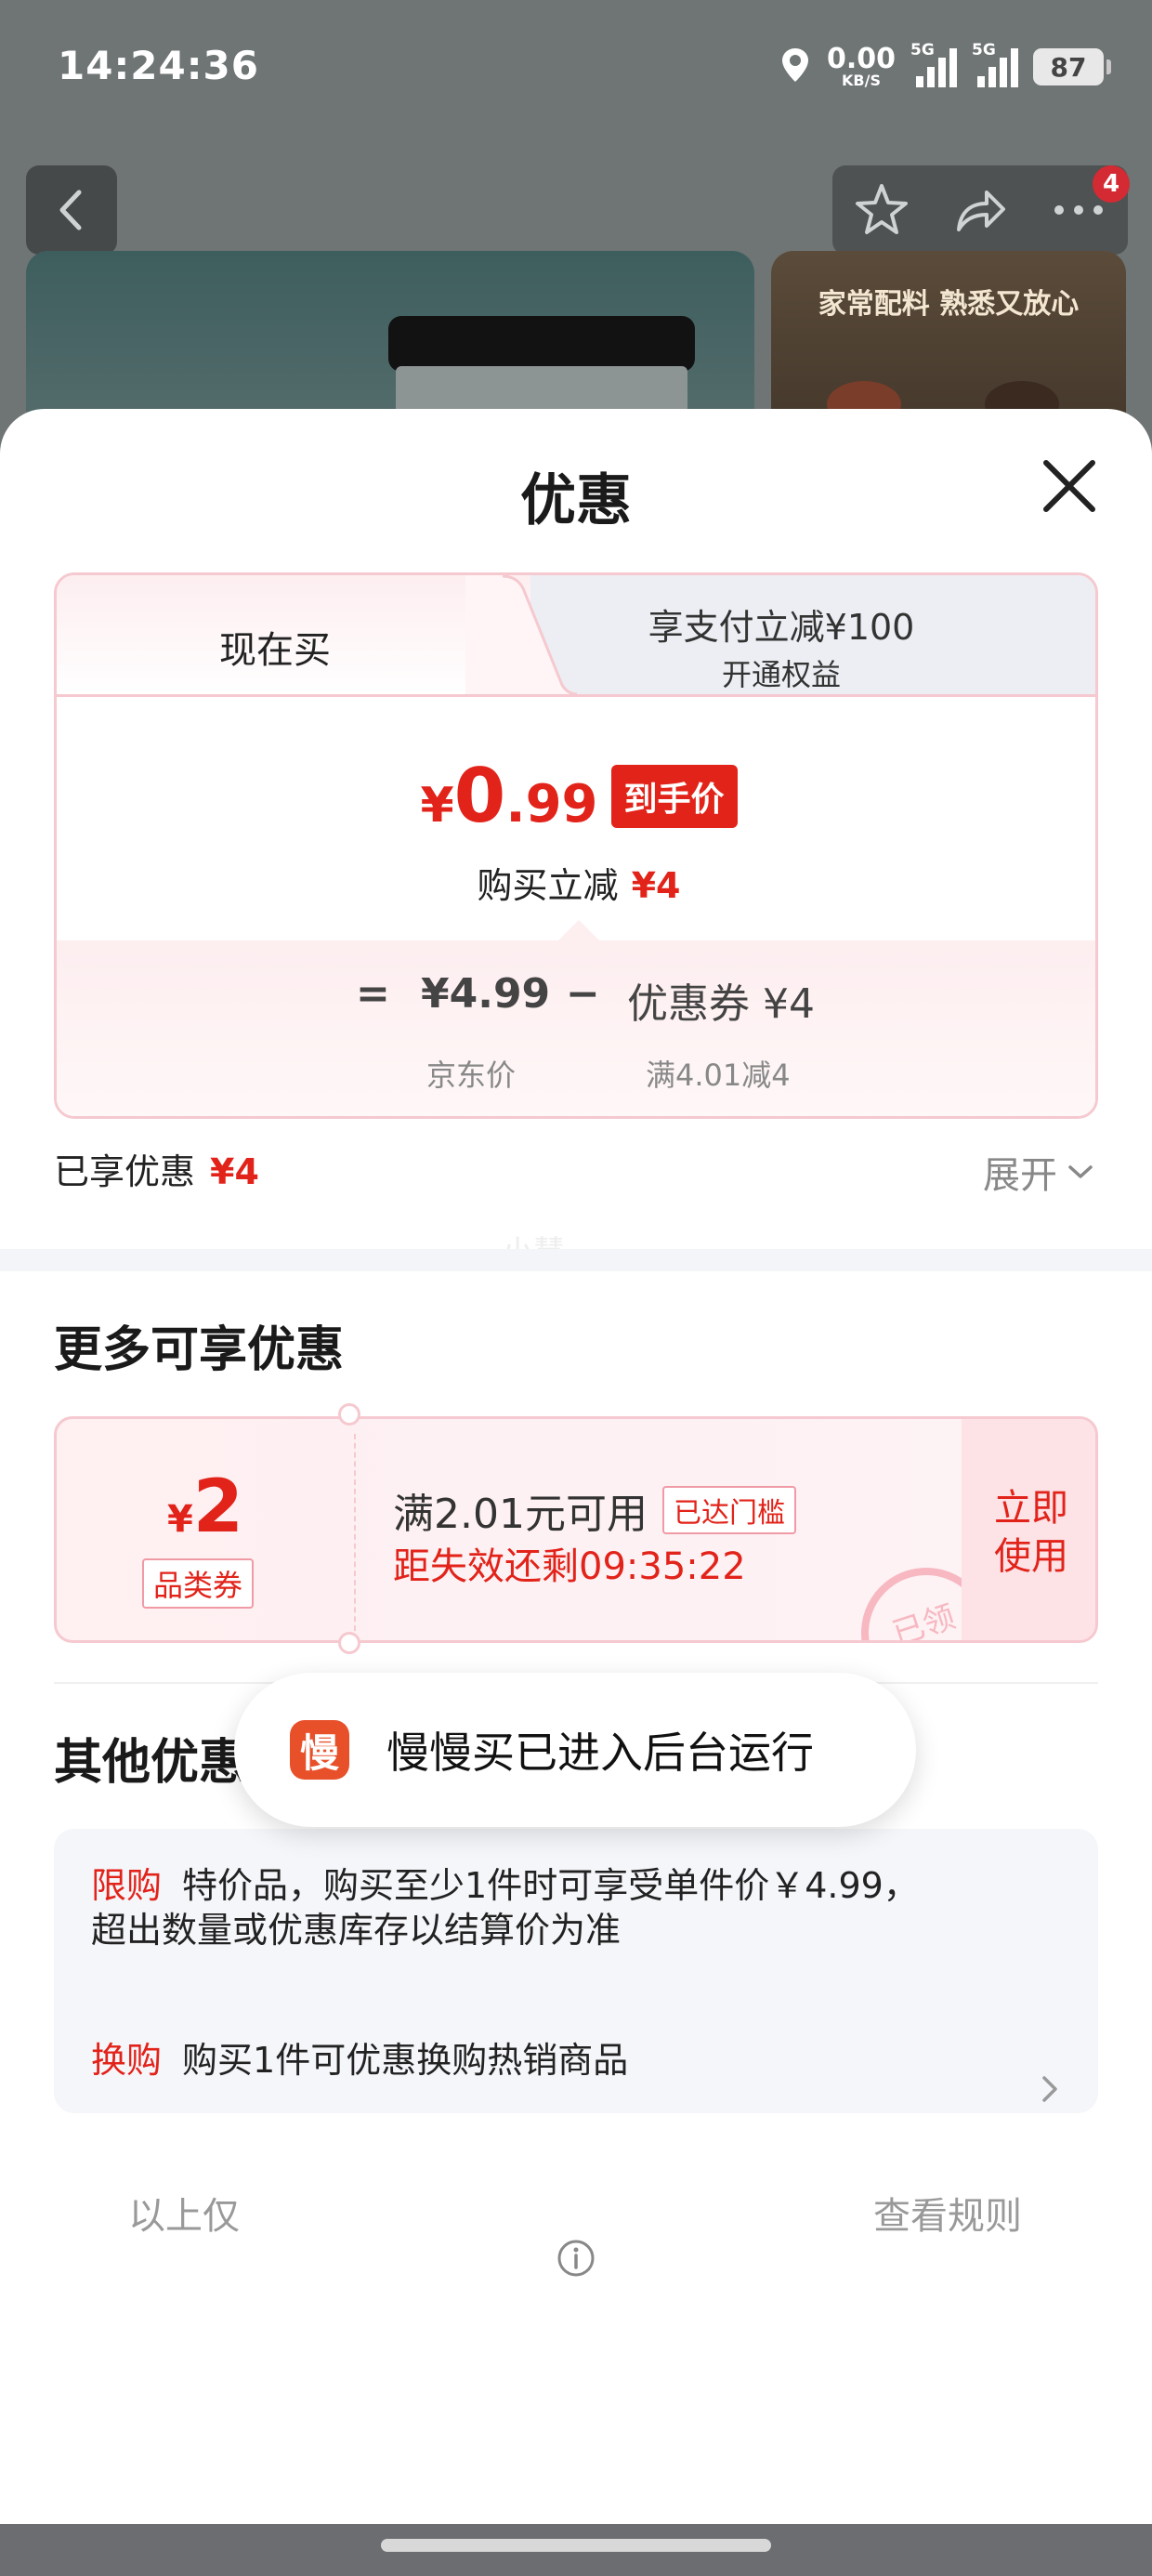 Image resolution: width=1152 pixels, height=2576 pixels. What do you see at coordinates (569, 1566) in the screenshot?
I see `coupon-countdown: 距失效还剩09:35:22` at bounding box center [569, 1566].